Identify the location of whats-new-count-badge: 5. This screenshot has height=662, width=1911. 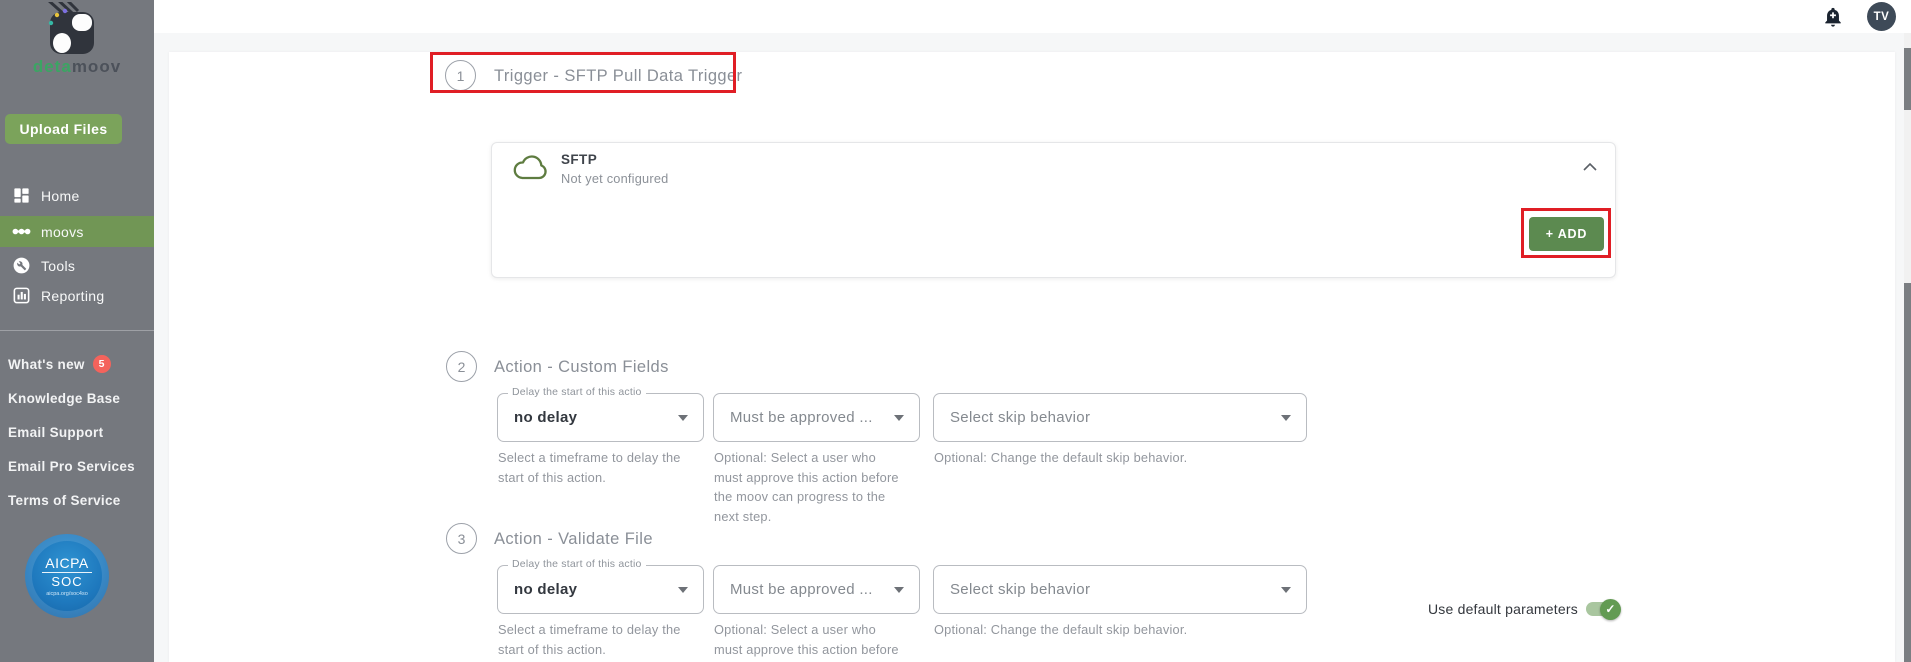
(101, 364).